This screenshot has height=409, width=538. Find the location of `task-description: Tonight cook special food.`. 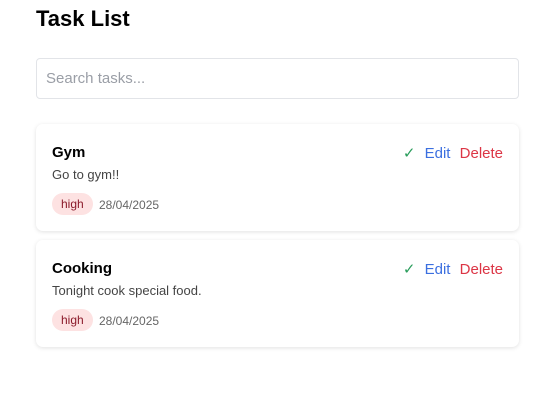

task-description: Tonight cook special food. is located at coordinates (127, 290).